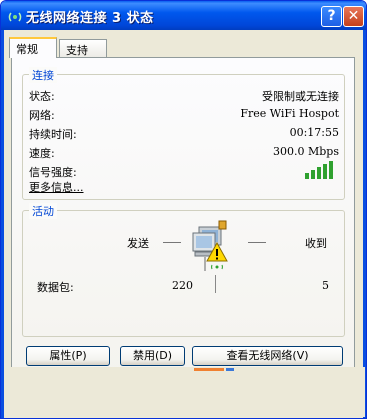 The width and height of the screenshot is (367, 419). Describe the element at coordinates (172, 242) in the screenshot. I see `sent-line` at that location.